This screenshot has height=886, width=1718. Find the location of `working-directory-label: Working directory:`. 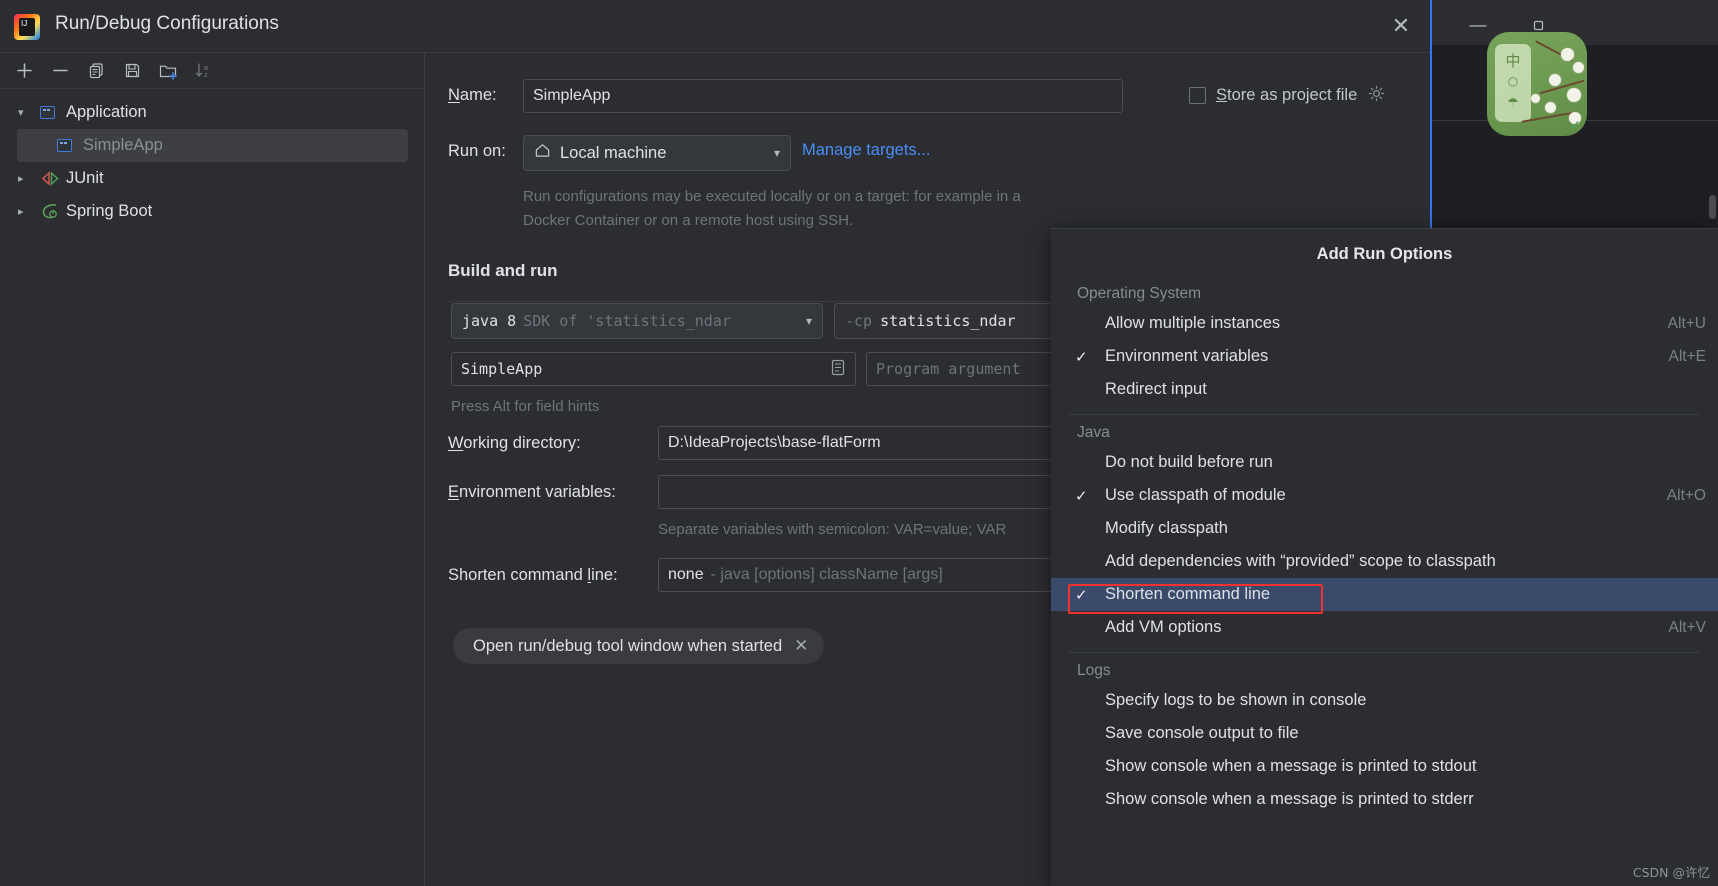

working-directory-label: Working directory: is located at coordinates (514, 443).